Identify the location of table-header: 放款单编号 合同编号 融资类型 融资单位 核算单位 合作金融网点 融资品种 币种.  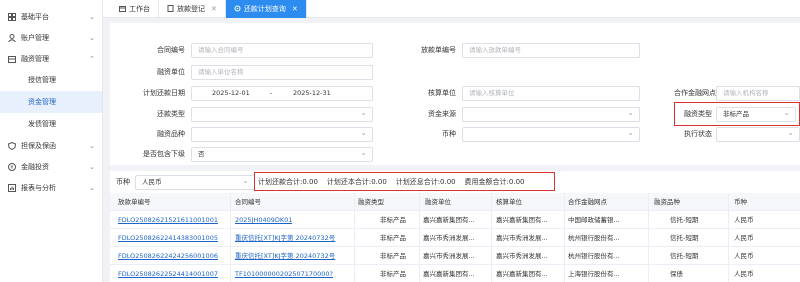
(455, 202).